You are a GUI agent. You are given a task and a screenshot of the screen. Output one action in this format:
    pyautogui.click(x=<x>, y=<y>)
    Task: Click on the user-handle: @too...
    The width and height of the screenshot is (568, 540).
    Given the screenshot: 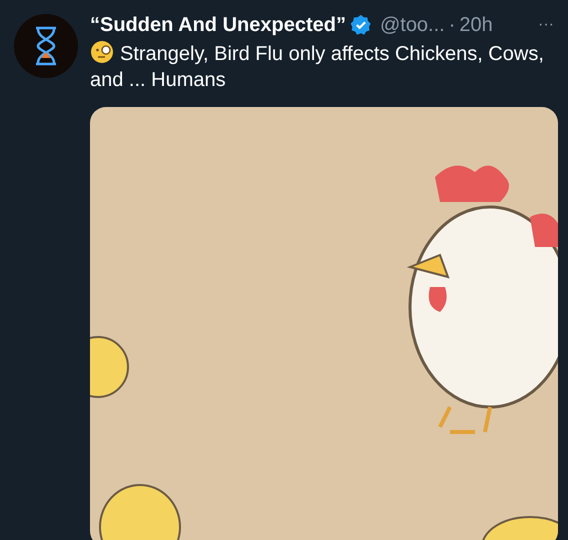 What is the action you would take?
    pyautogui.click(x=412, y=25)
    